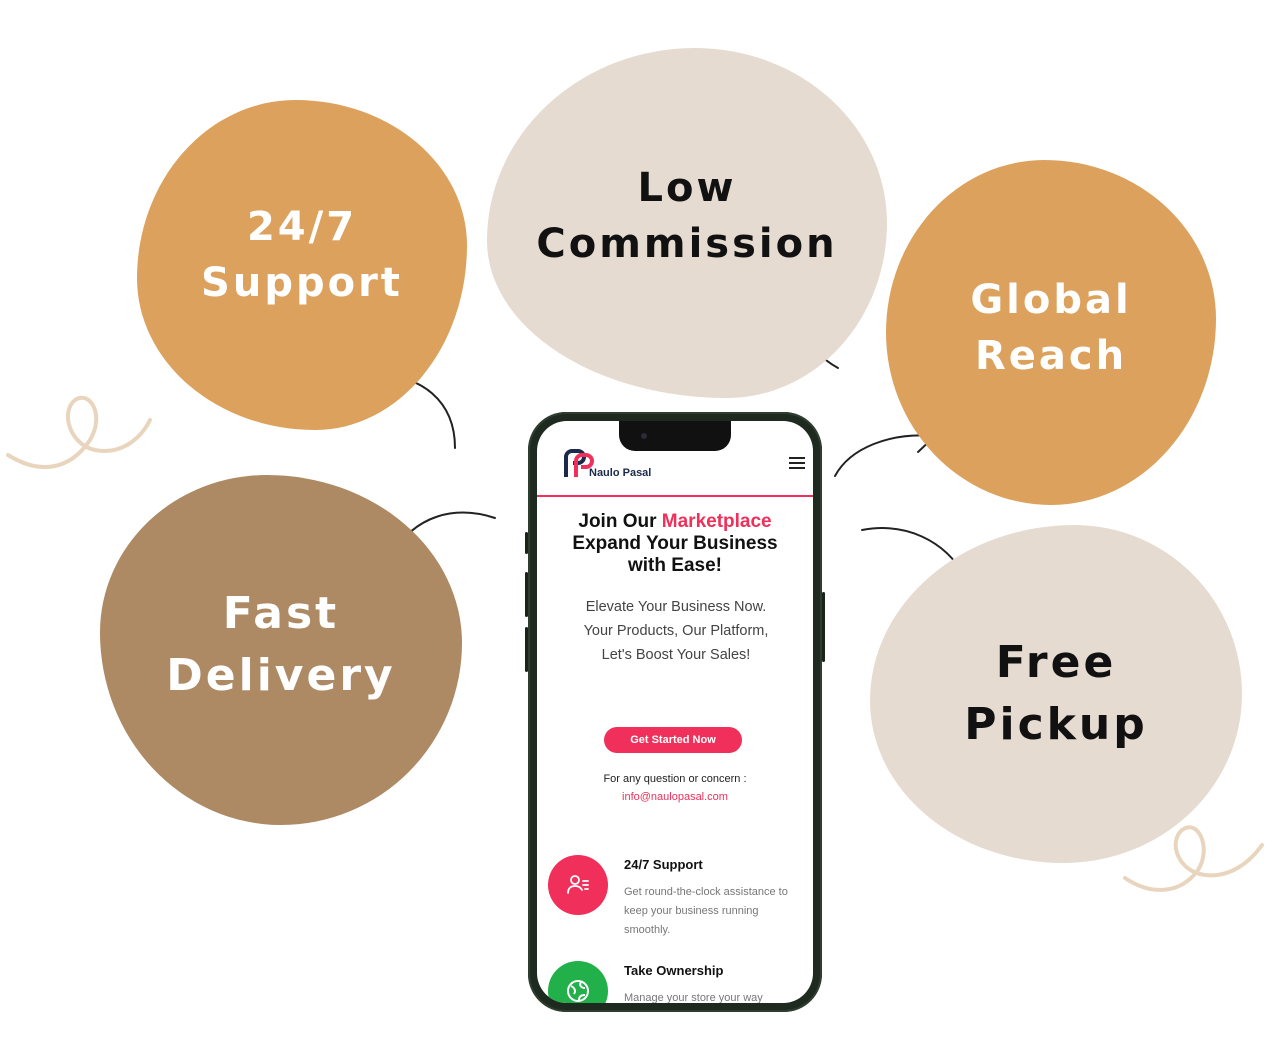  Describe the element at coordinates (1051, 299) in the screenshot. I see `global-reach-bubble-line1: Global` at that location.